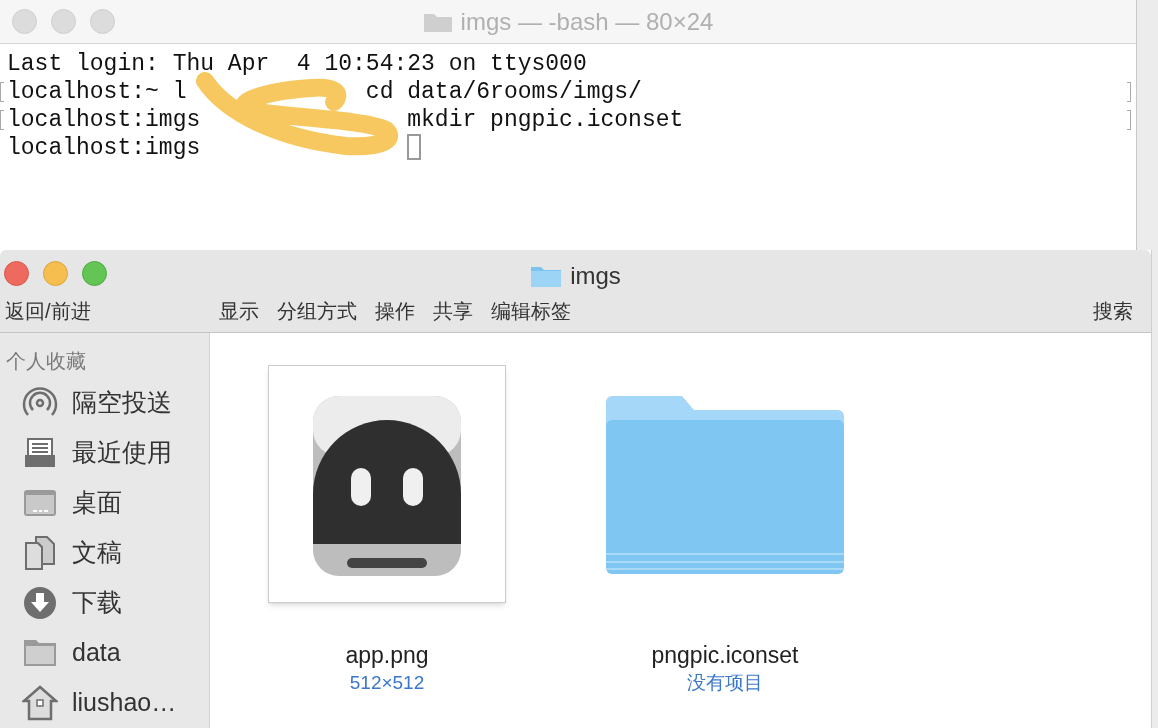 The height and width of the screenshot is (728, 1158). What do you see at coordinates (395, 311) in the screenshot?
I see `toolbar-button: 操作` at bounding box center [395, 311].